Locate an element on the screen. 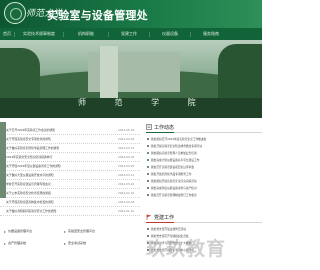  list-item: 我处开展实验室安全隐患排查整改专项行动 is located at coordinates (204, 146).